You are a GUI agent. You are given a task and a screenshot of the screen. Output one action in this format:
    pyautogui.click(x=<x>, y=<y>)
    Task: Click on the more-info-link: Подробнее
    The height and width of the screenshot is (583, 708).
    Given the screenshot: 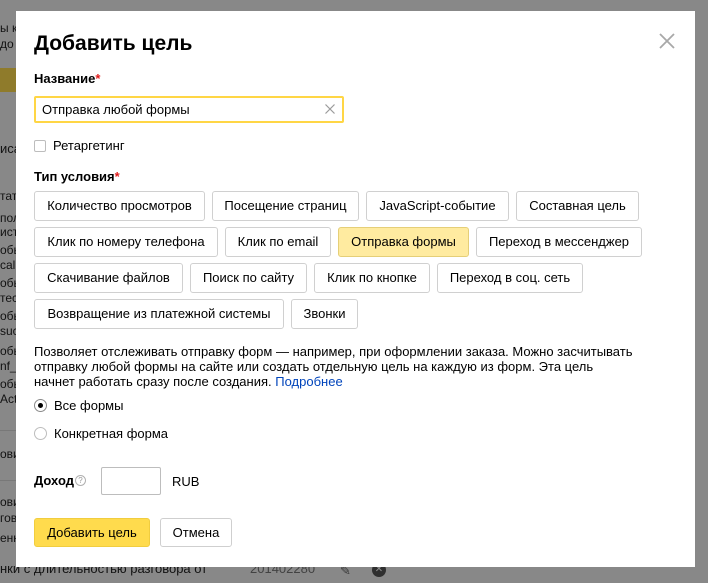 What is the action you would take?
    pyautogui.click(x=308, y=381)
    